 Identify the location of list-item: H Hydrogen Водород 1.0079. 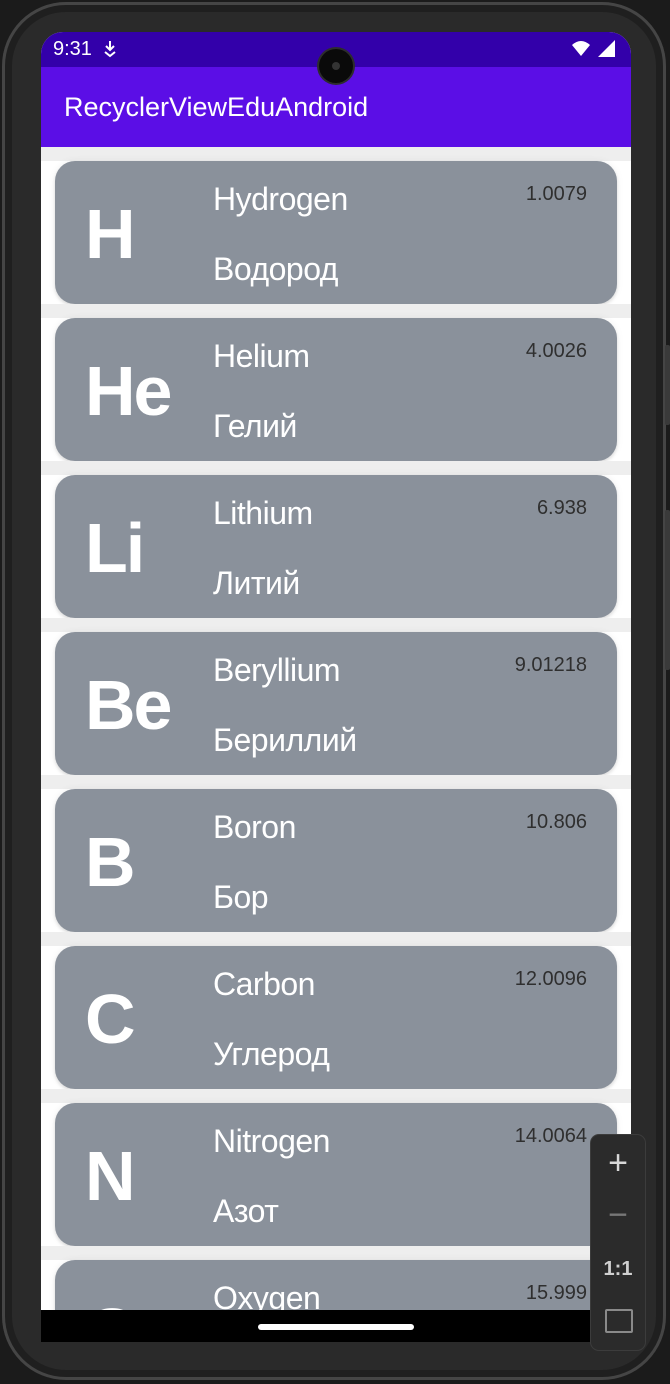
(336, 232).